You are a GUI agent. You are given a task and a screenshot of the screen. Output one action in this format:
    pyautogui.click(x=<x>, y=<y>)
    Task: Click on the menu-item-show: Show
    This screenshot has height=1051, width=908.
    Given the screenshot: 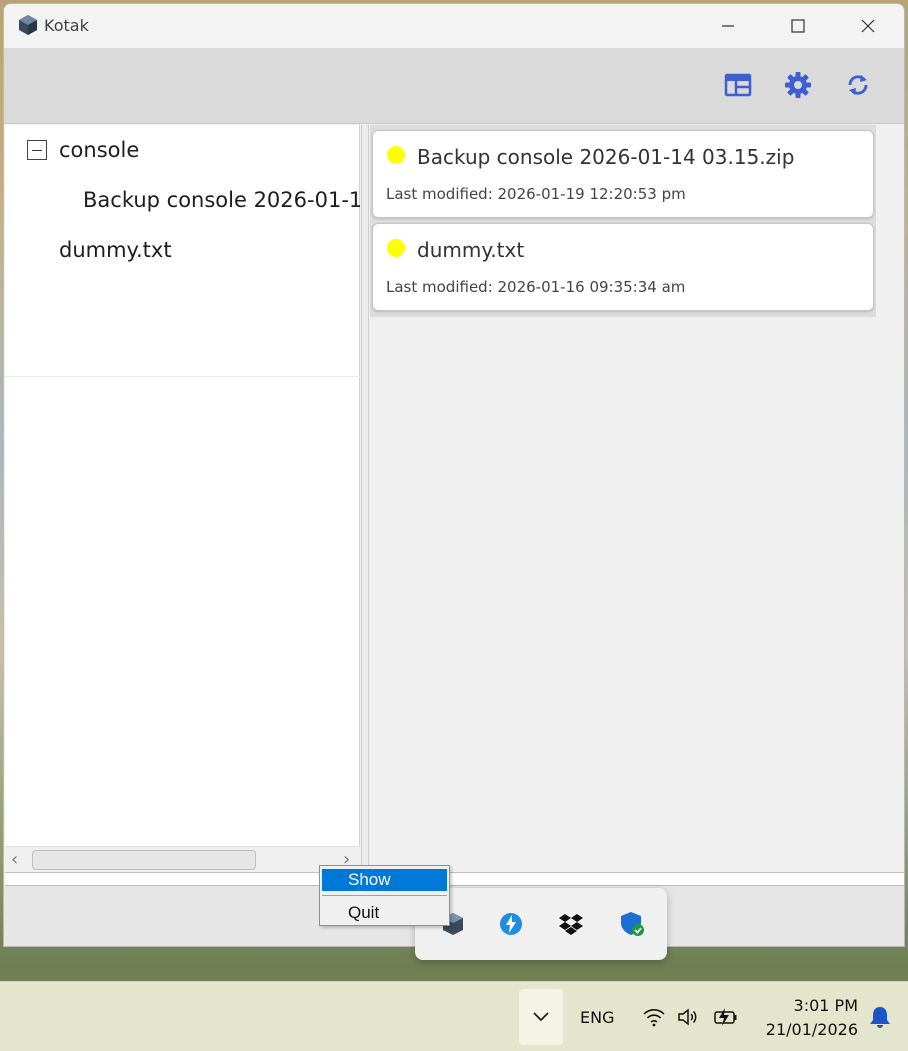 What is the action you would take?
    pyautogui.click(x=384, y=880)
    